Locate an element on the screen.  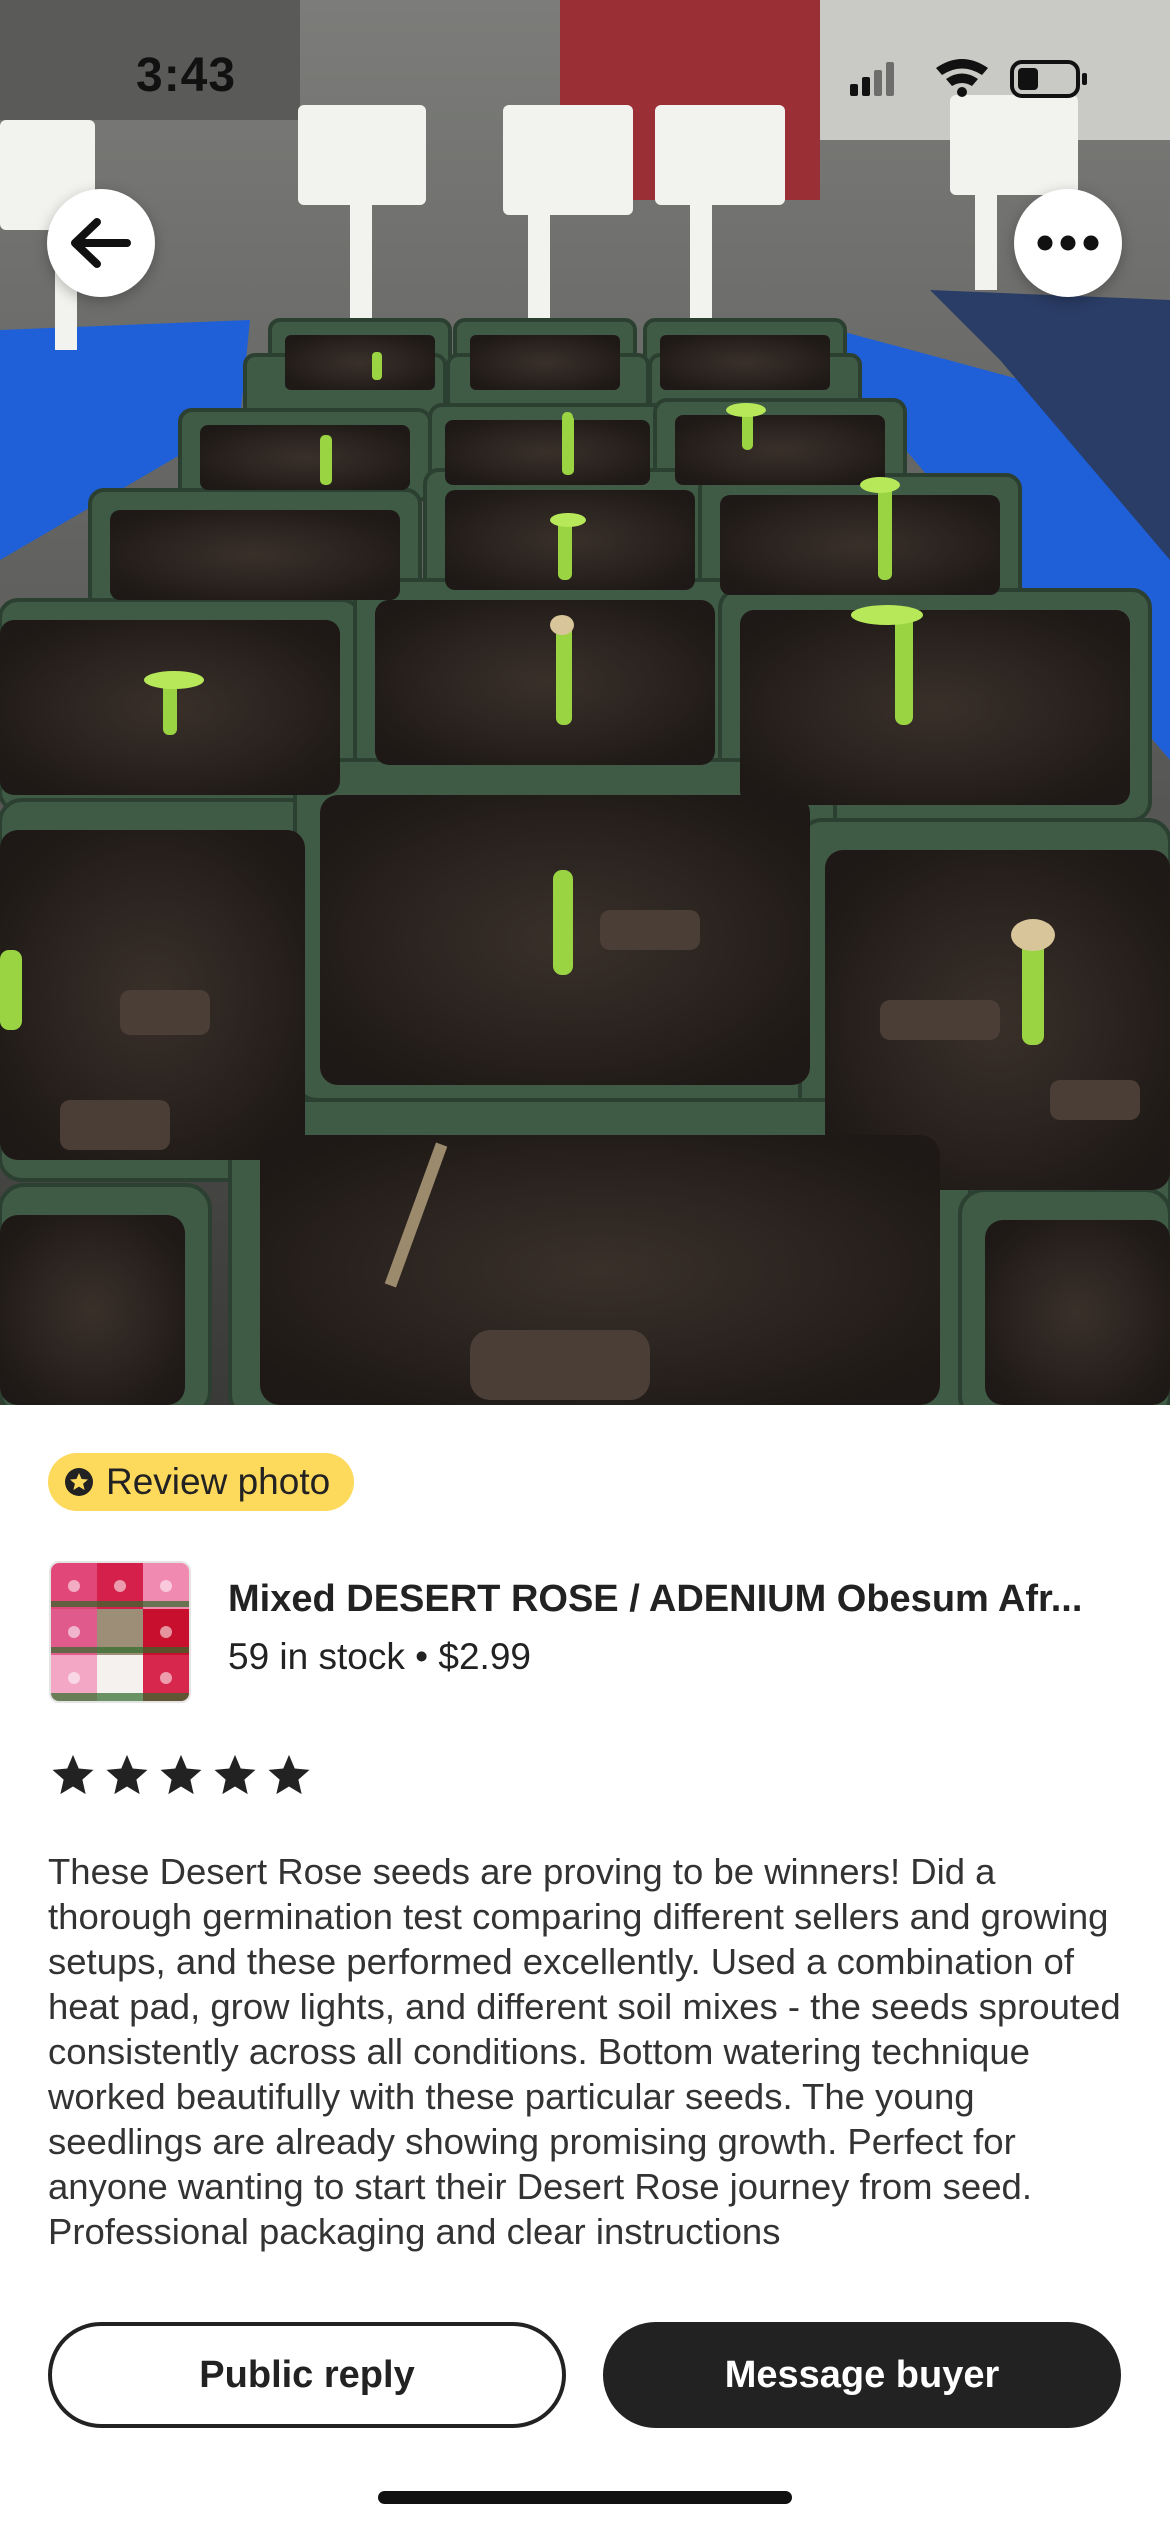
back-button is located at coordinates (101, 243).